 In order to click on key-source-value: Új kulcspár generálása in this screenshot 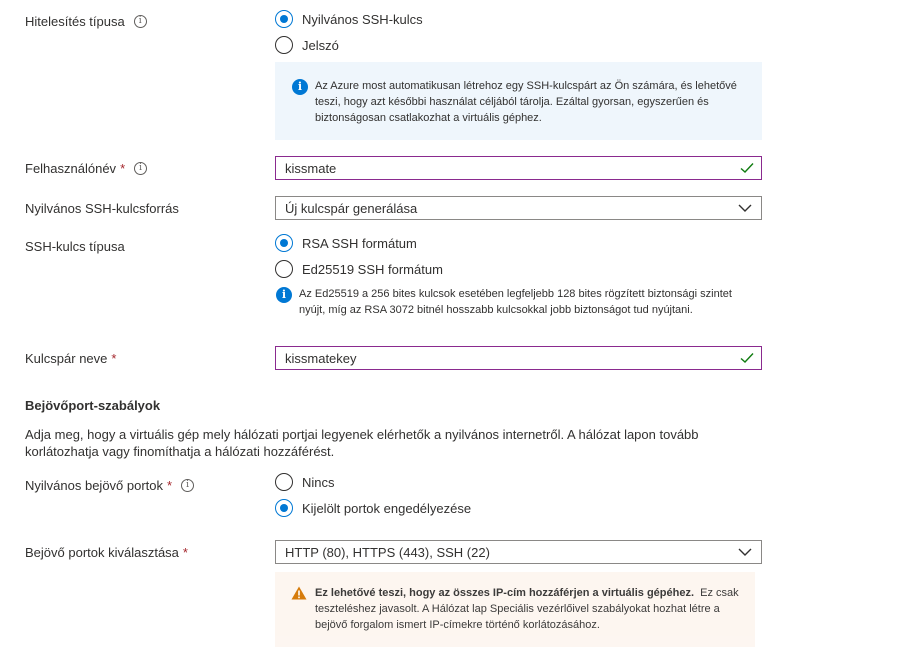, I will do `click(351, 208)`.